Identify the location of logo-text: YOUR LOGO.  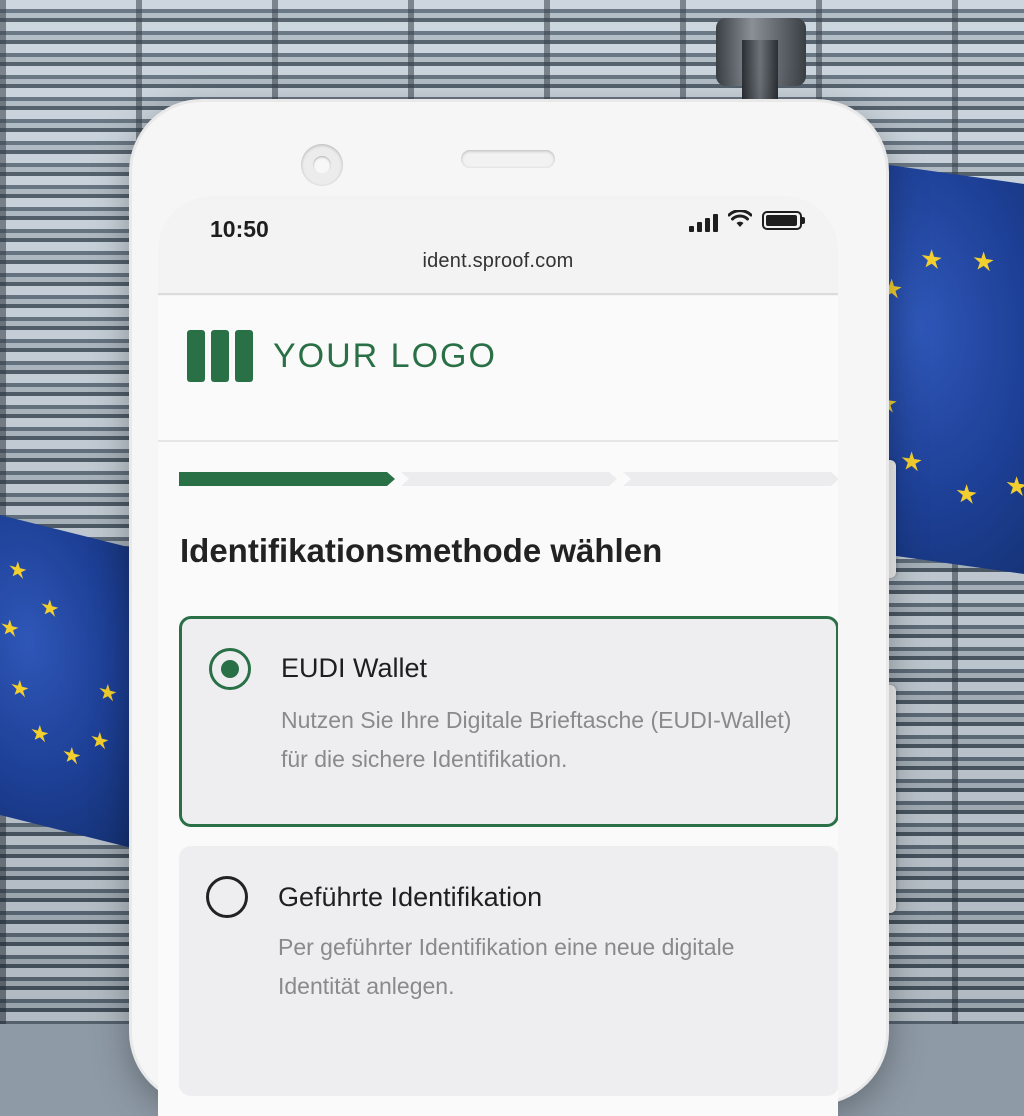
(385, 355).